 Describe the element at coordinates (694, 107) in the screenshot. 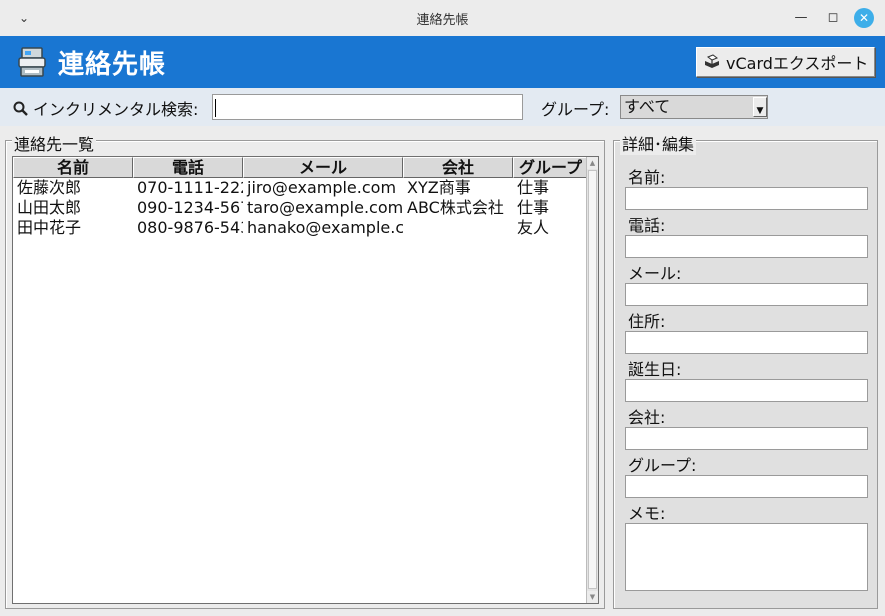

I see `group-filter-select: すべて ▼` at that location.